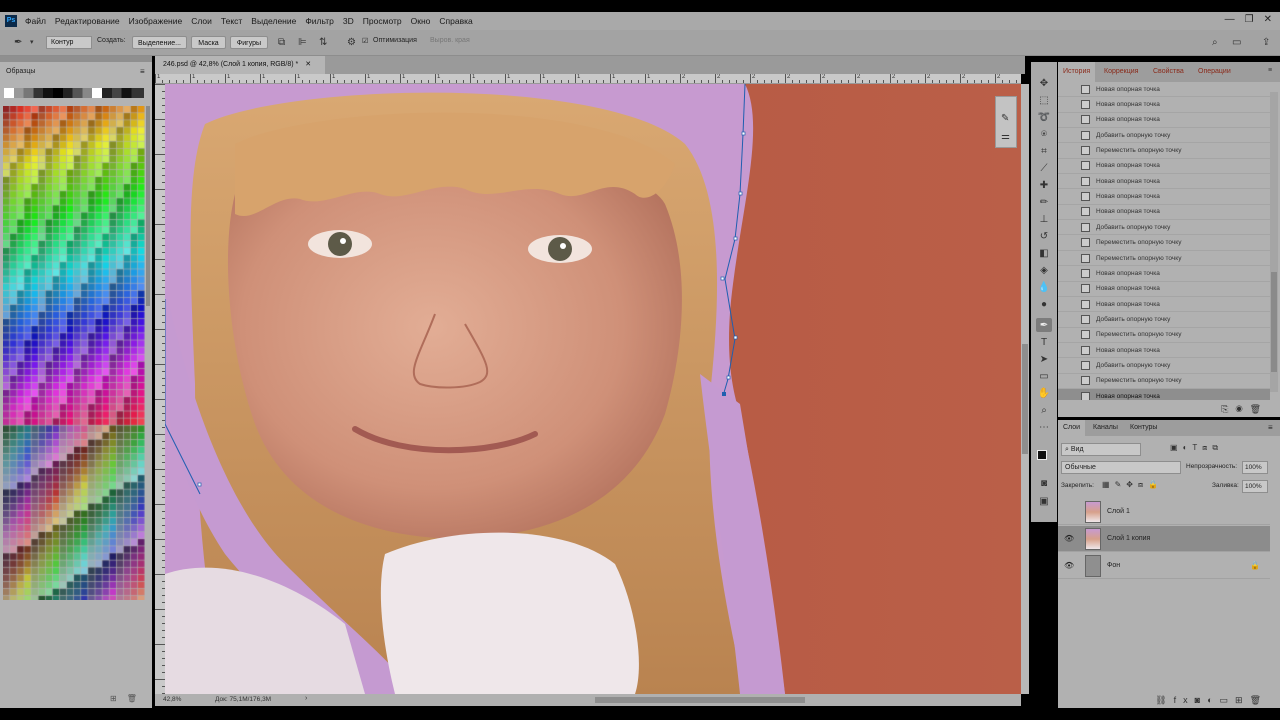 This screenshot has width=1280, height=720. I want to click on lock-artboard-icon: ⧈, so click(1143, 484).